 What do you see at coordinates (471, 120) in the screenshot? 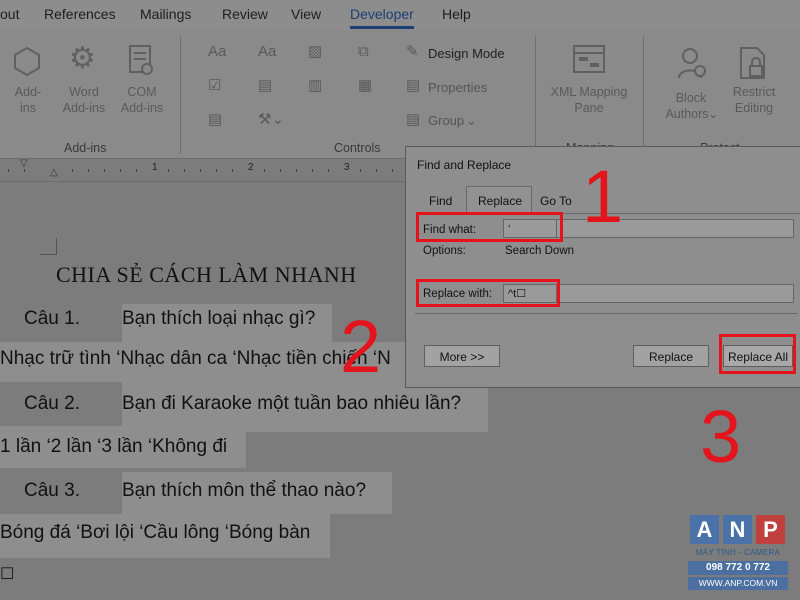
I see `group-chevron-down-icon: ⌄` at bounding box center [471, 120].